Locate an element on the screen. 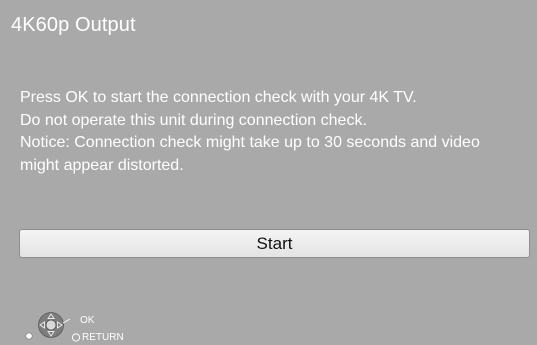 Image resolution: width=537 pixels, height=345 pixels. page-title: 4K60p Output is located at coordinates (73, 25).